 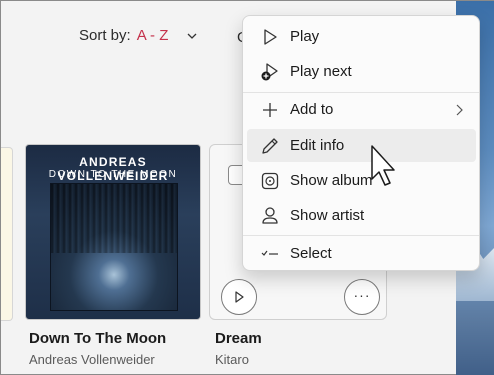 I want to click on menu-item-select: Select, so click(x=361, y=253).